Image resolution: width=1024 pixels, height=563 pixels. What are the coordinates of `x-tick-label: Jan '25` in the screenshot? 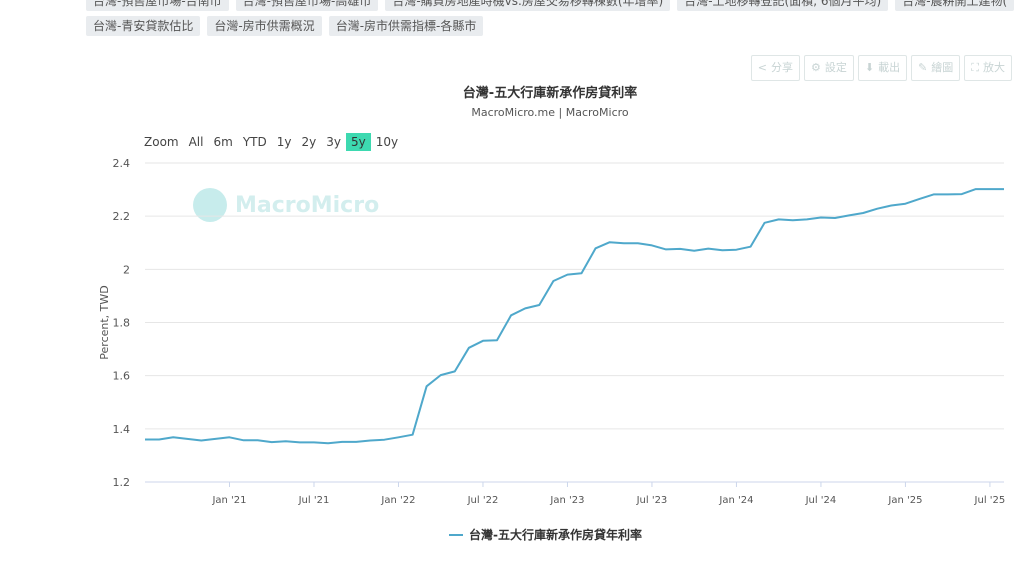 It's located at (904, 500).